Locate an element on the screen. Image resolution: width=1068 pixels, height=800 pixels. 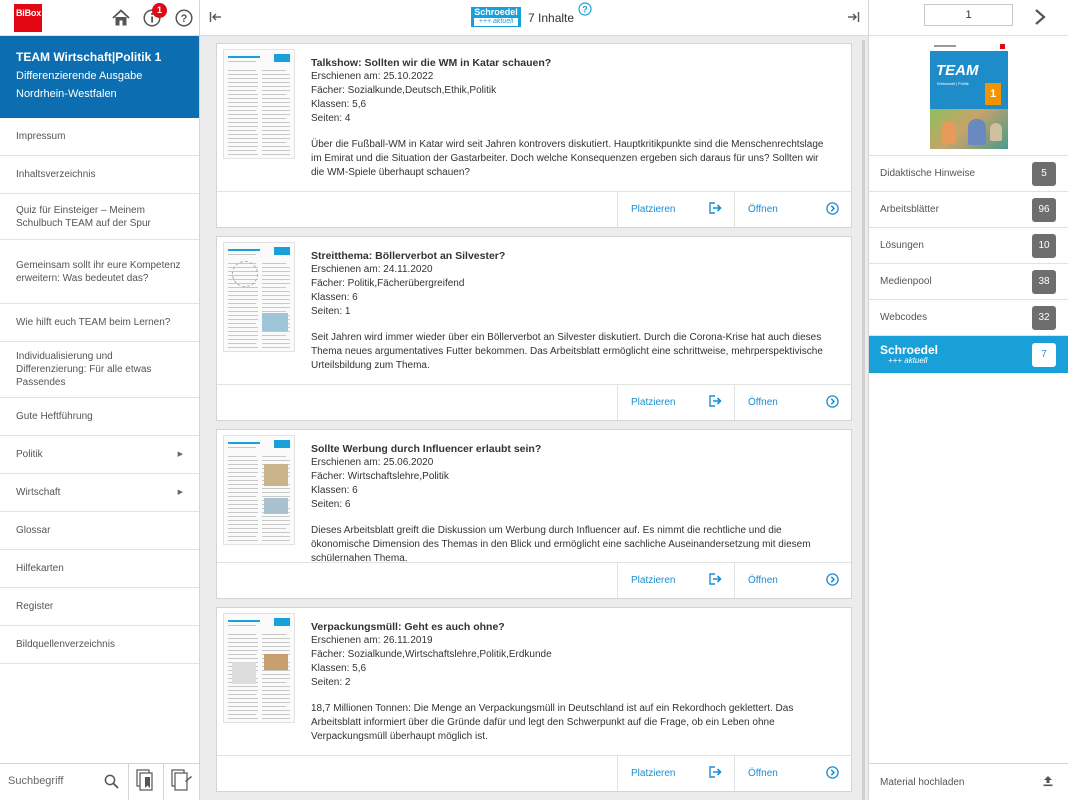
left-bottom-bar is located at coordinates (99, 781).